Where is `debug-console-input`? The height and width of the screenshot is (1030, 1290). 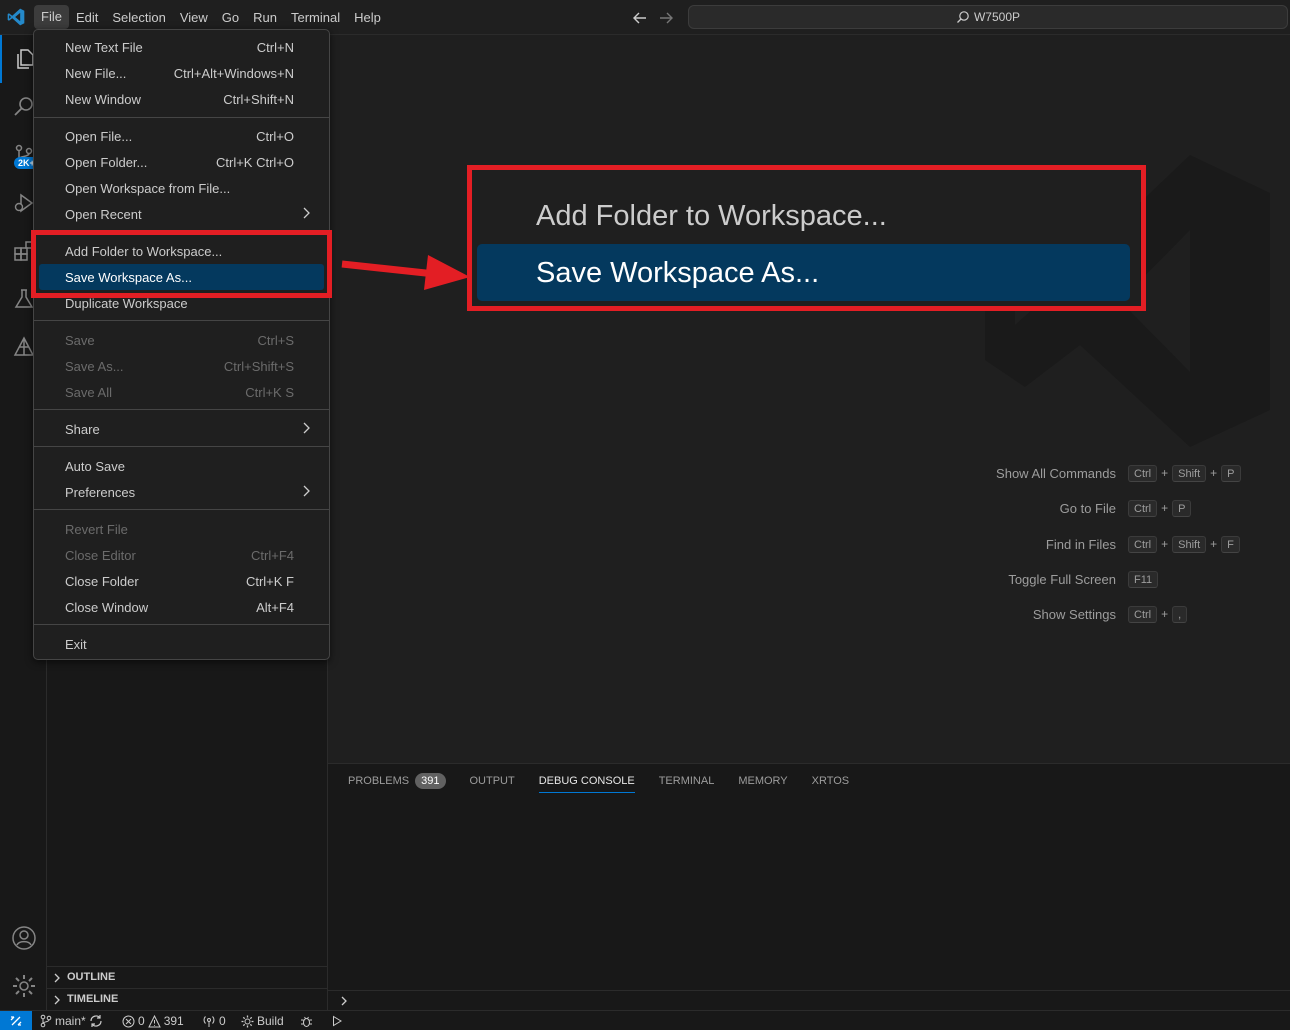
debug-console-input is located at coordinates (809, 1000).